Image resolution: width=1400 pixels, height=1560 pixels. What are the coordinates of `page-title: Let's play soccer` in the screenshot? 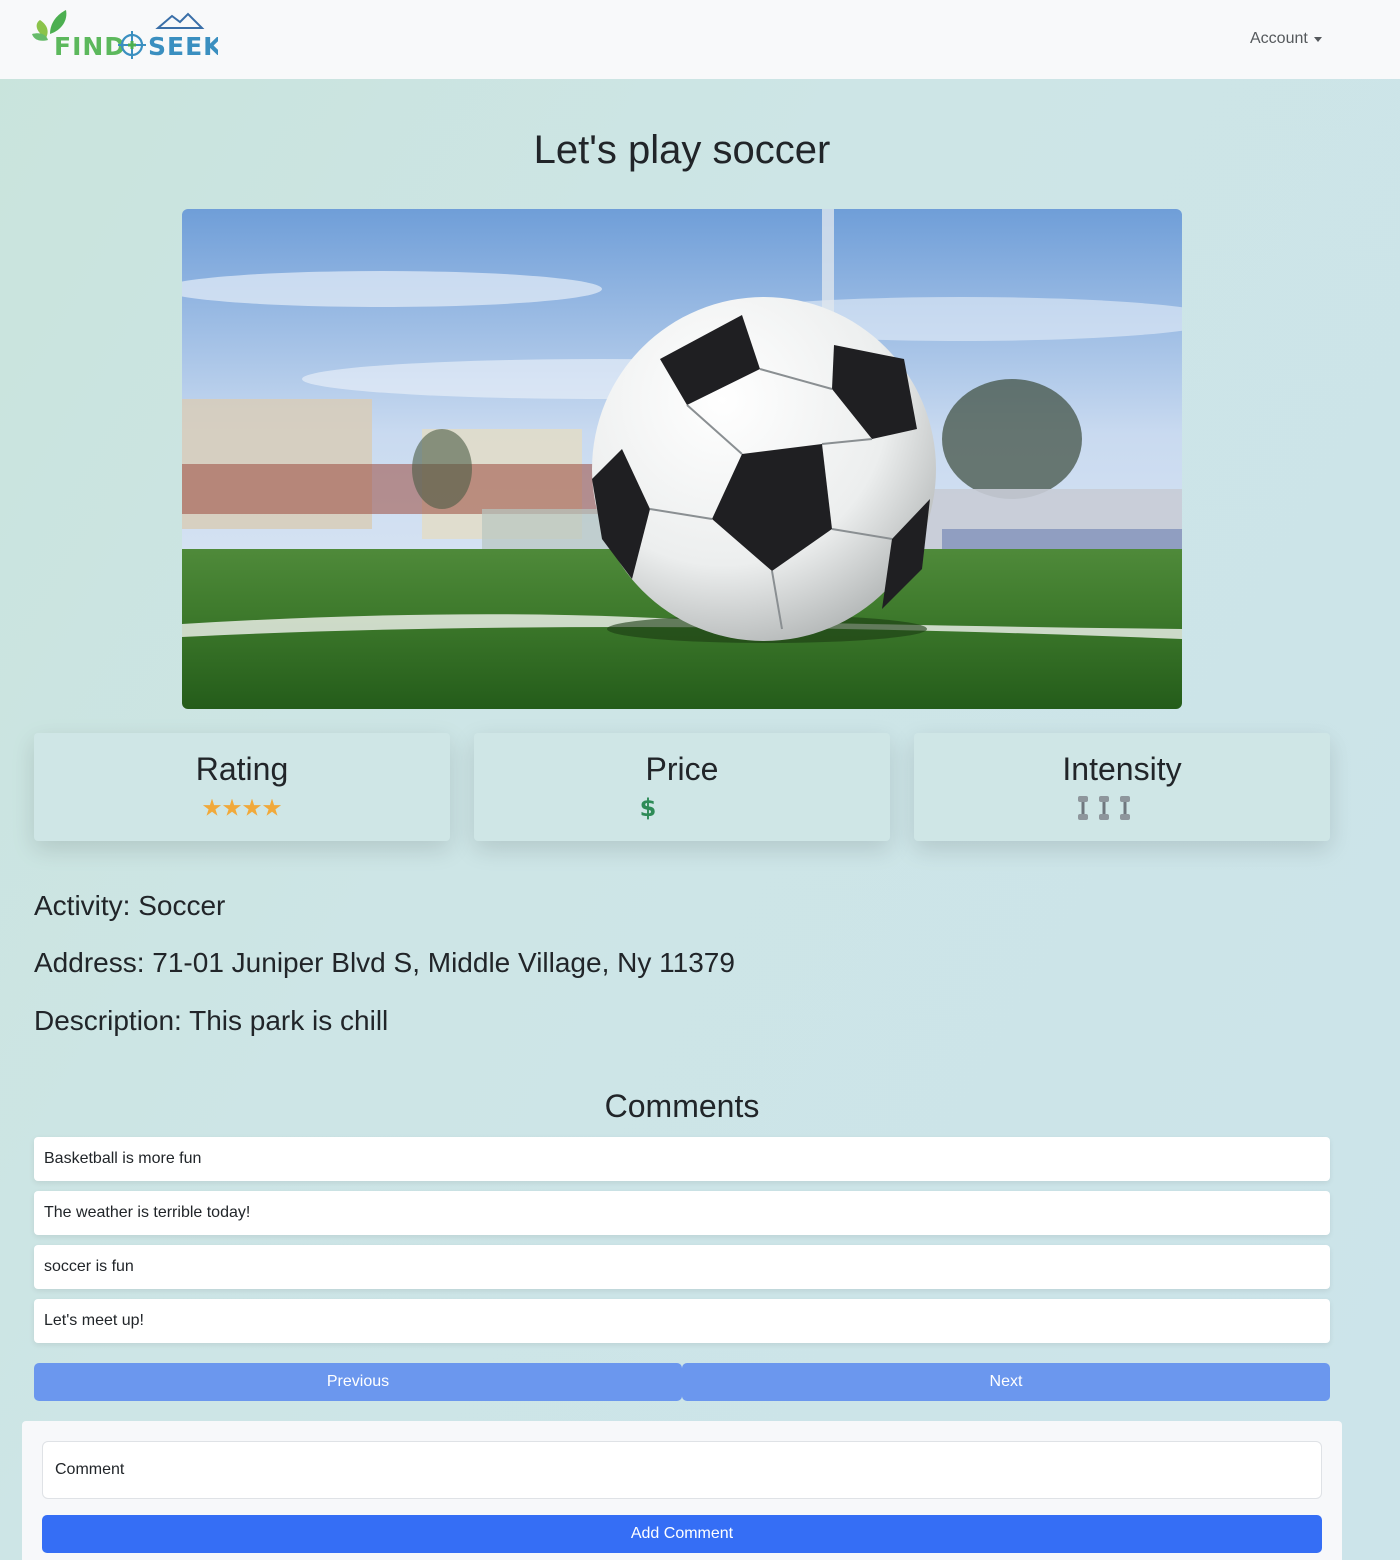 It's located at (682, 150).